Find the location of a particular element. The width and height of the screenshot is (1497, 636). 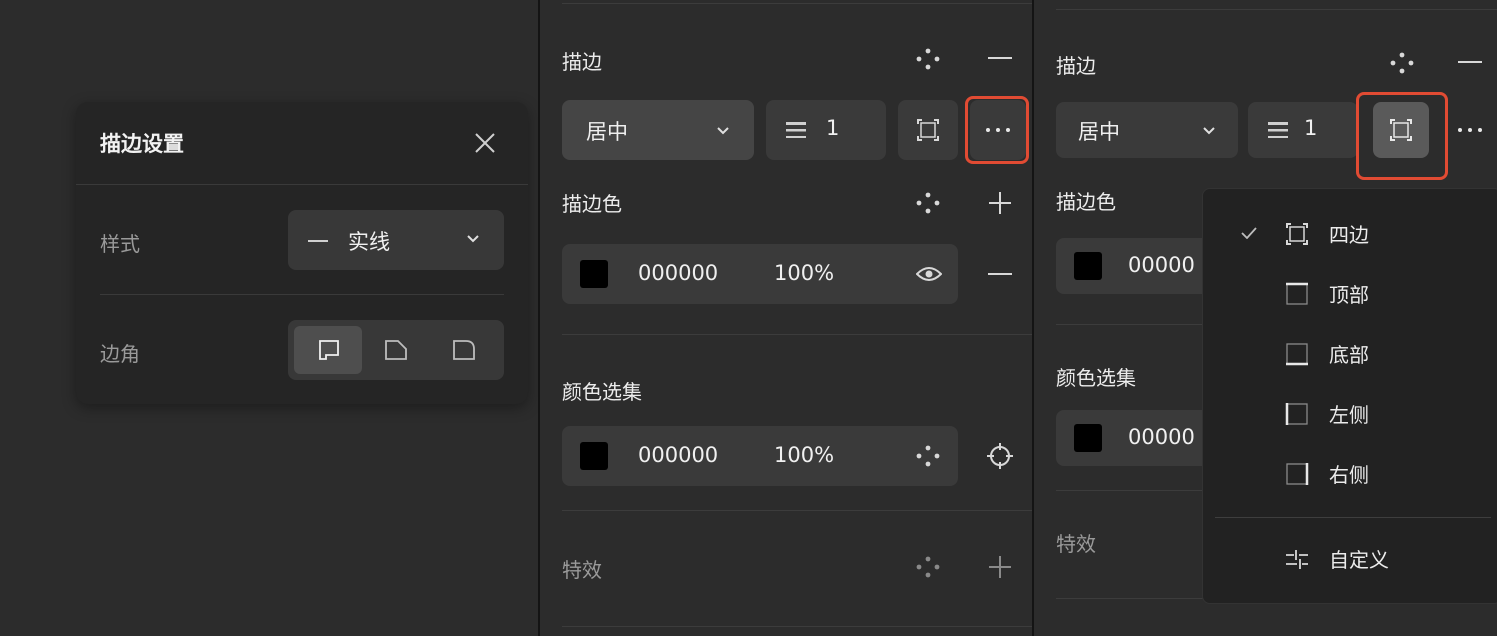

corner-segmented-control is located at coordinates (396, 350).